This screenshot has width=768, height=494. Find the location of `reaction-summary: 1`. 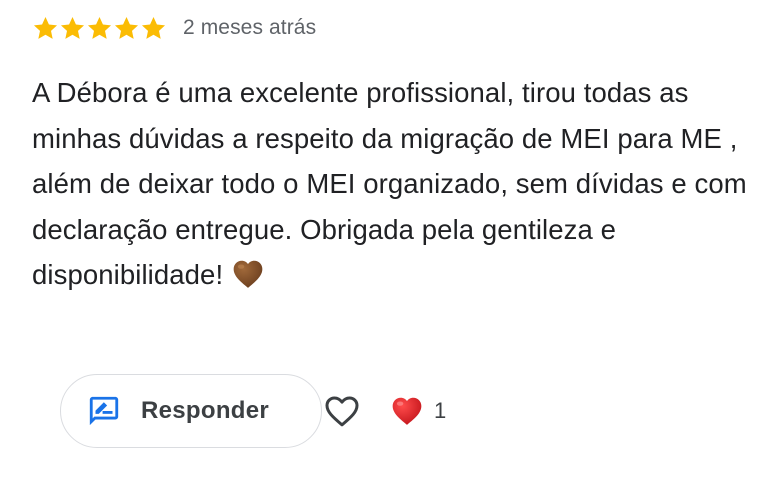

reaction-summary: 1 is located at coordinates (418, 411).